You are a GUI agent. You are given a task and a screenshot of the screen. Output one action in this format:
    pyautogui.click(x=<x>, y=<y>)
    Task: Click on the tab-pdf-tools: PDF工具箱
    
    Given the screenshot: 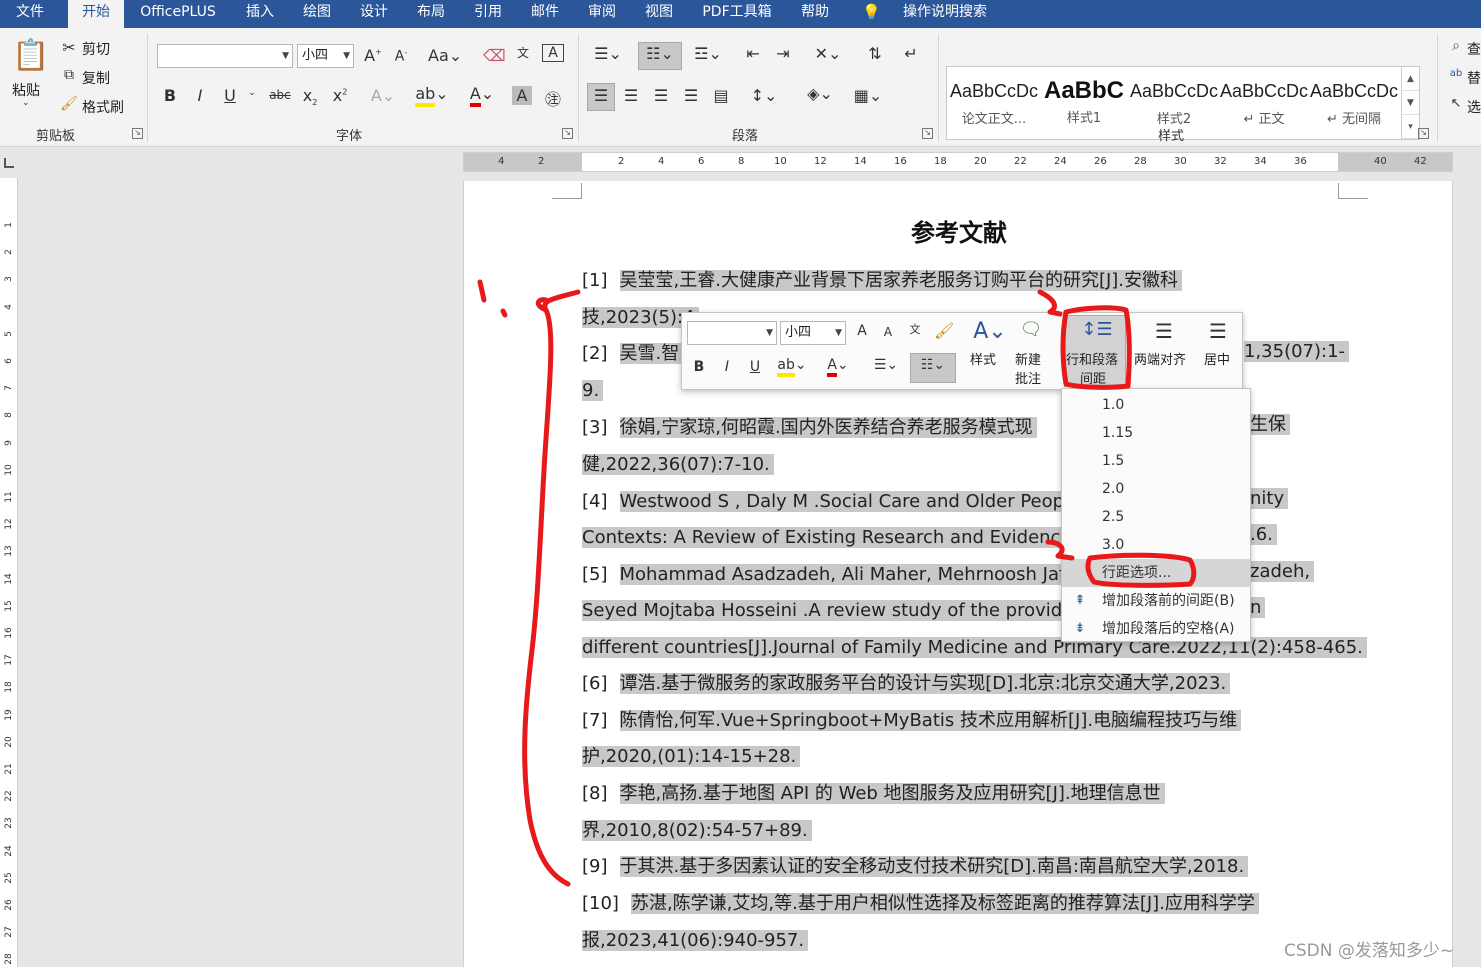 What is the action you would take?
    pyautogui.click(x=737, y=14)
    